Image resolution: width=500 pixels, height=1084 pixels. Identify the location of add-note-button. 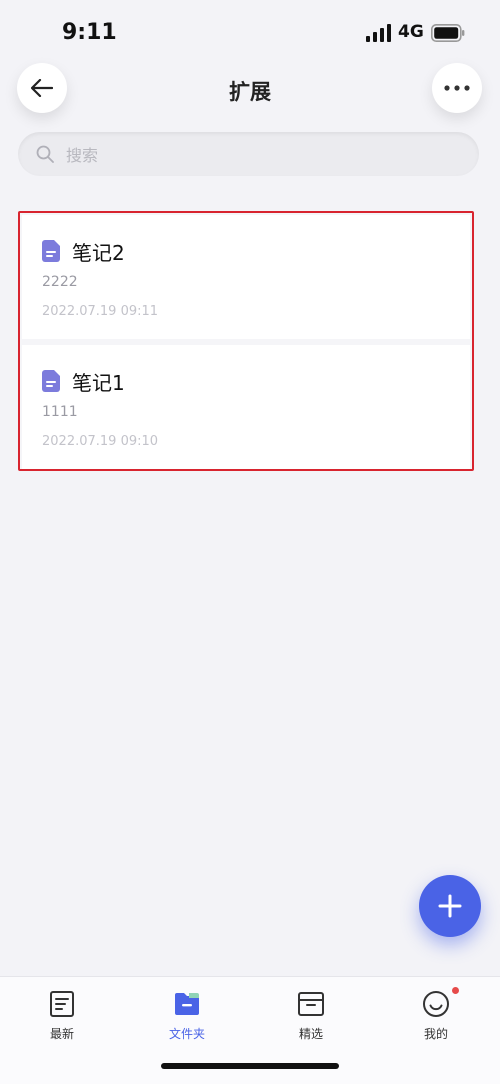
(450, 906).